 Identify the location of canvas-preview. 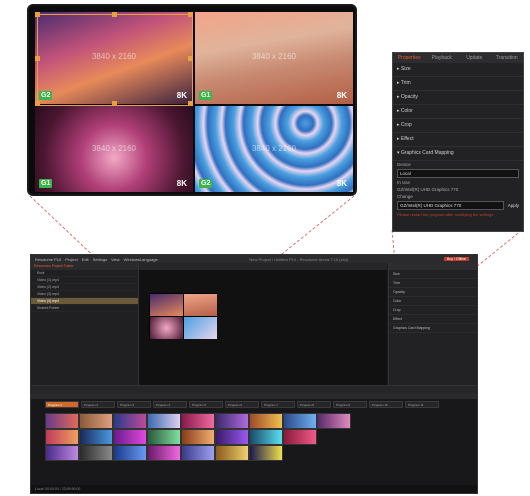
(183, 316).